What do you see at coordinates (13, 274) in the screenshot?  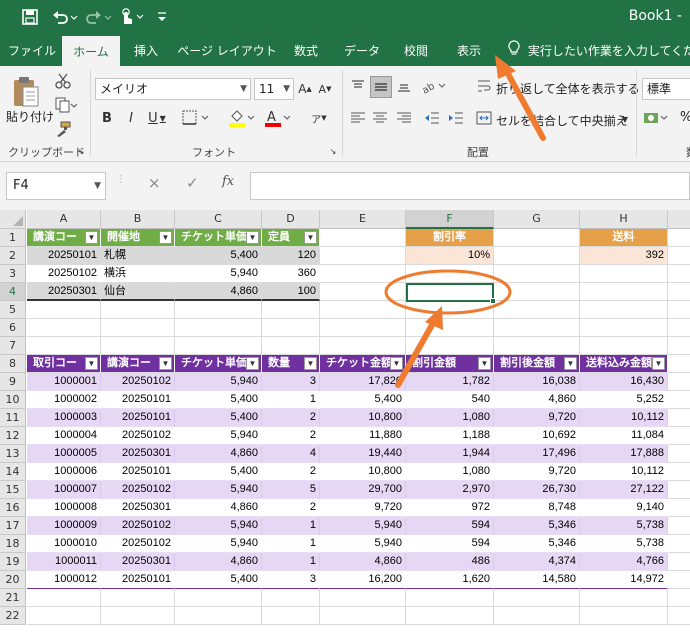 I see `row-header-3: 3` at bounding box center [13, 274].